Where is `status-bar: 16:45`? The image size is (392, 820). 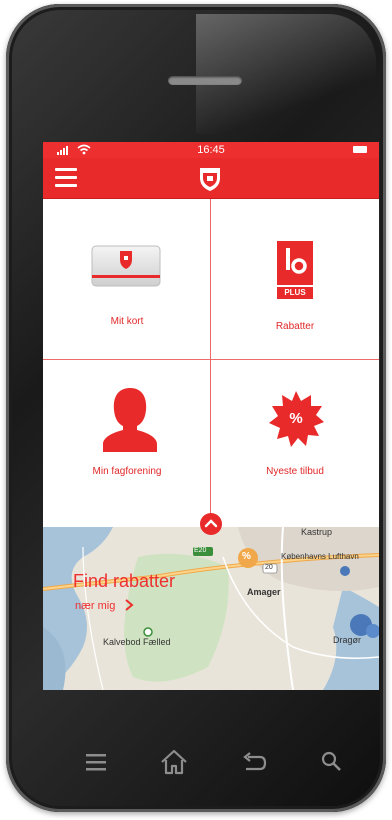
status-bar: 16:45 is located at coordinates (211, 150).